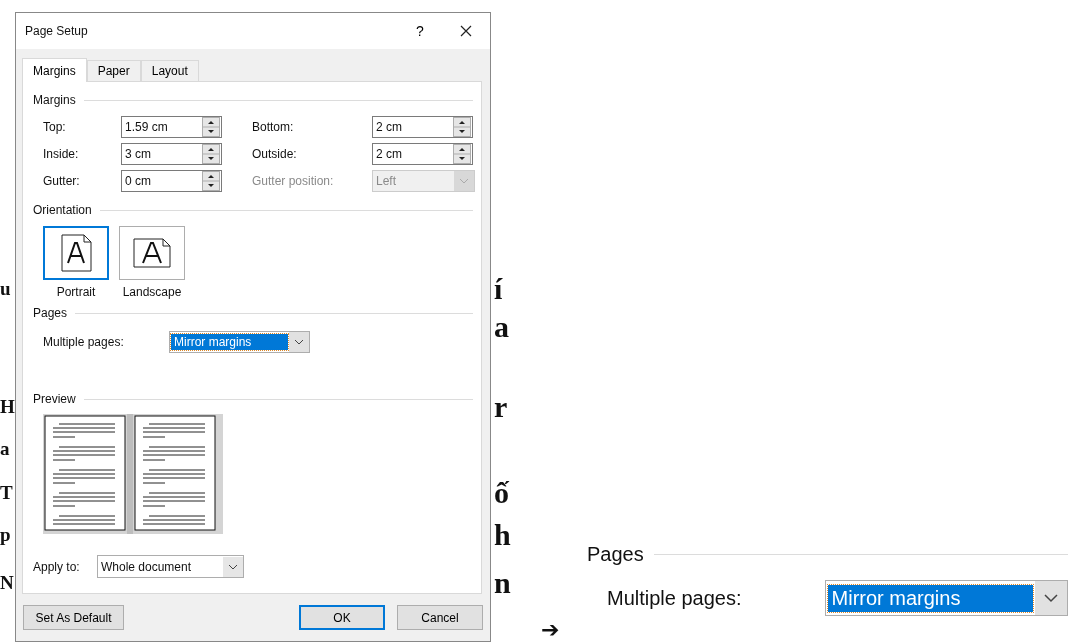 This screenshot has width=1068, height=642. What do you see at coordinates (550, 630) in the screenshot?
I see `arrow-glyph: ➔` at bounding box center [550, 630].